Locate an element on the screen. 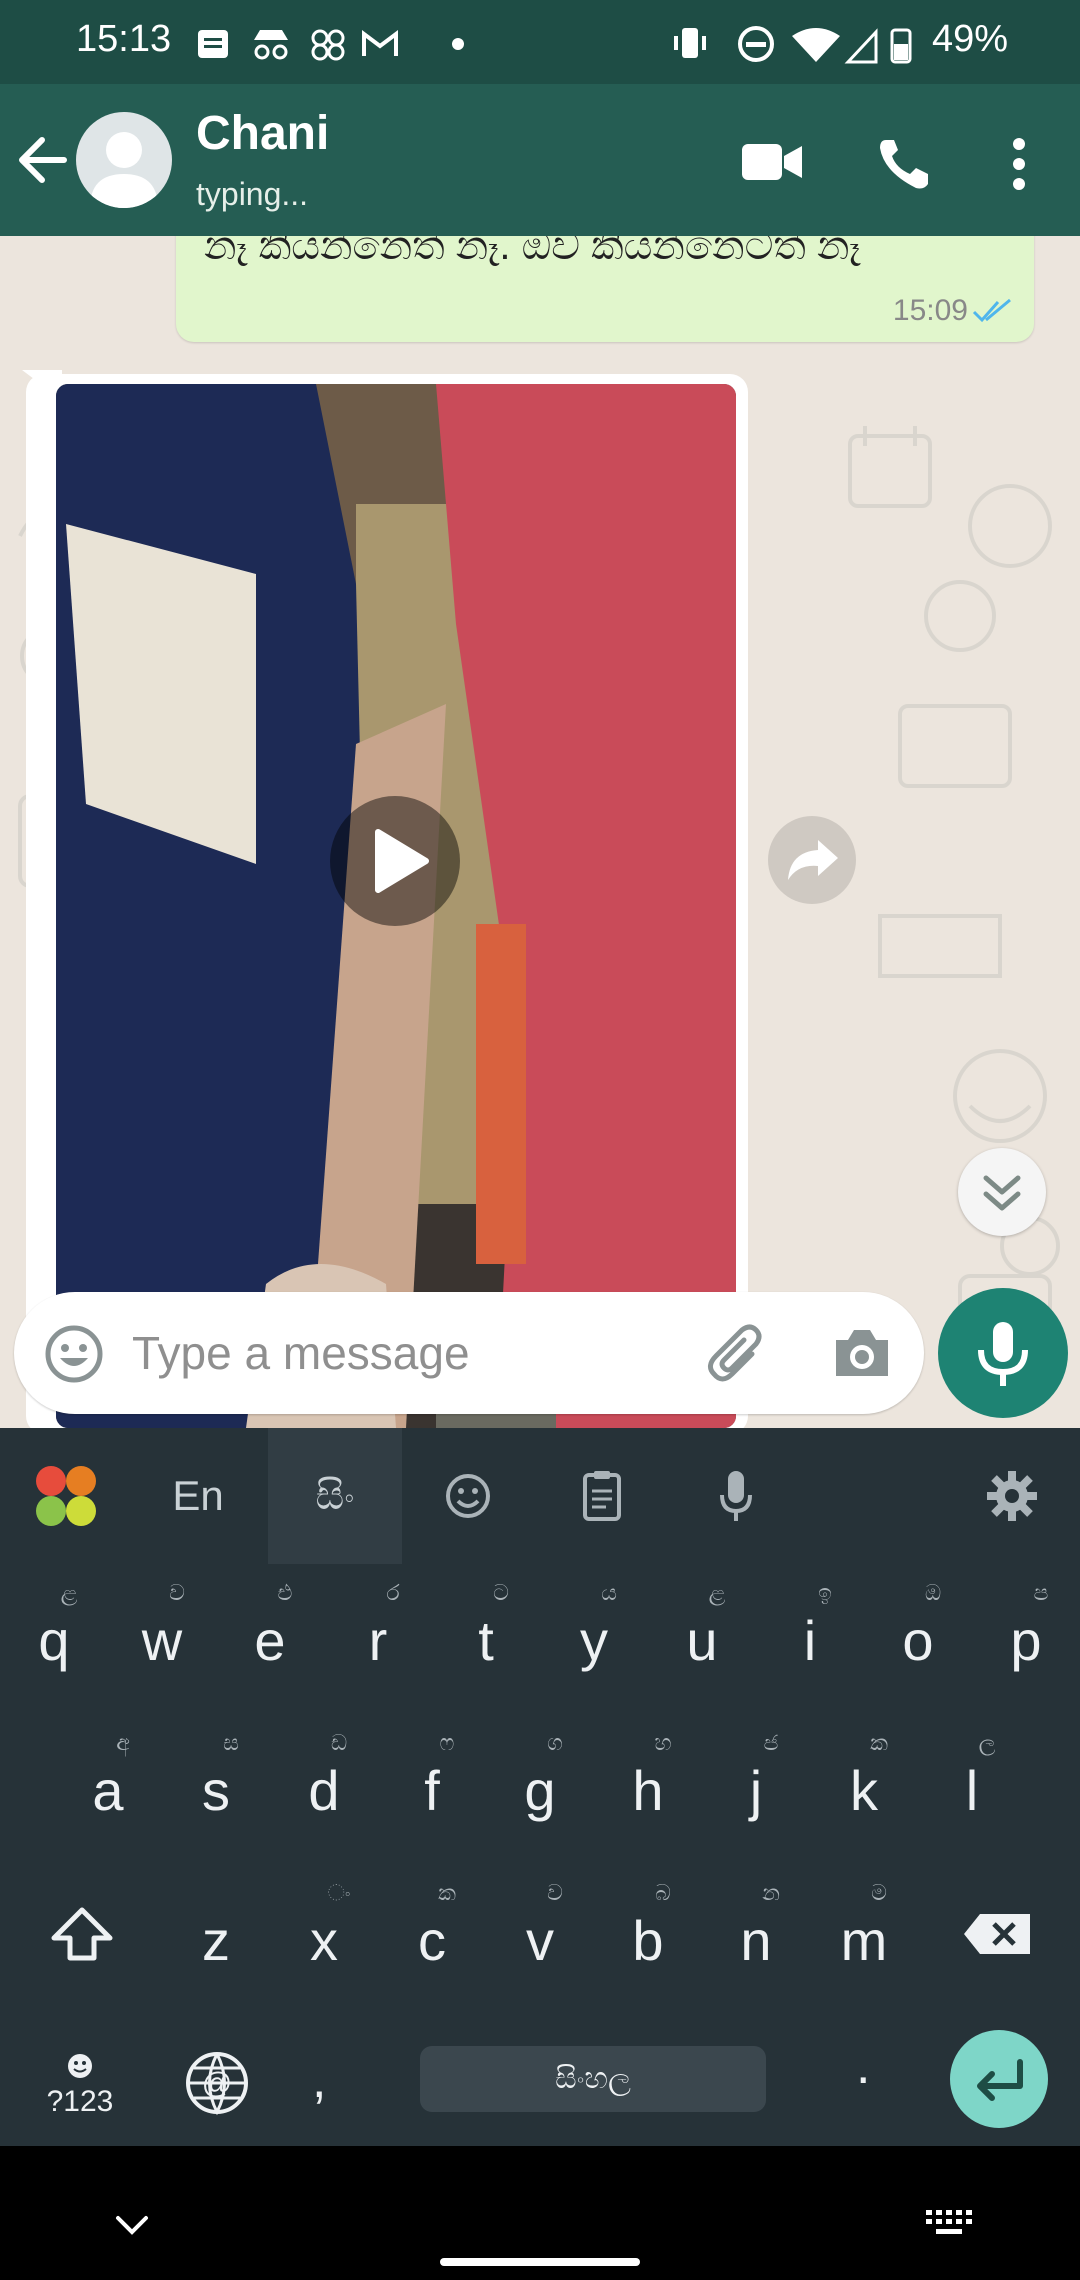 The height and width of the screenshot is (2280, 1080). key-w: w is located at coordinates (162, 1640).